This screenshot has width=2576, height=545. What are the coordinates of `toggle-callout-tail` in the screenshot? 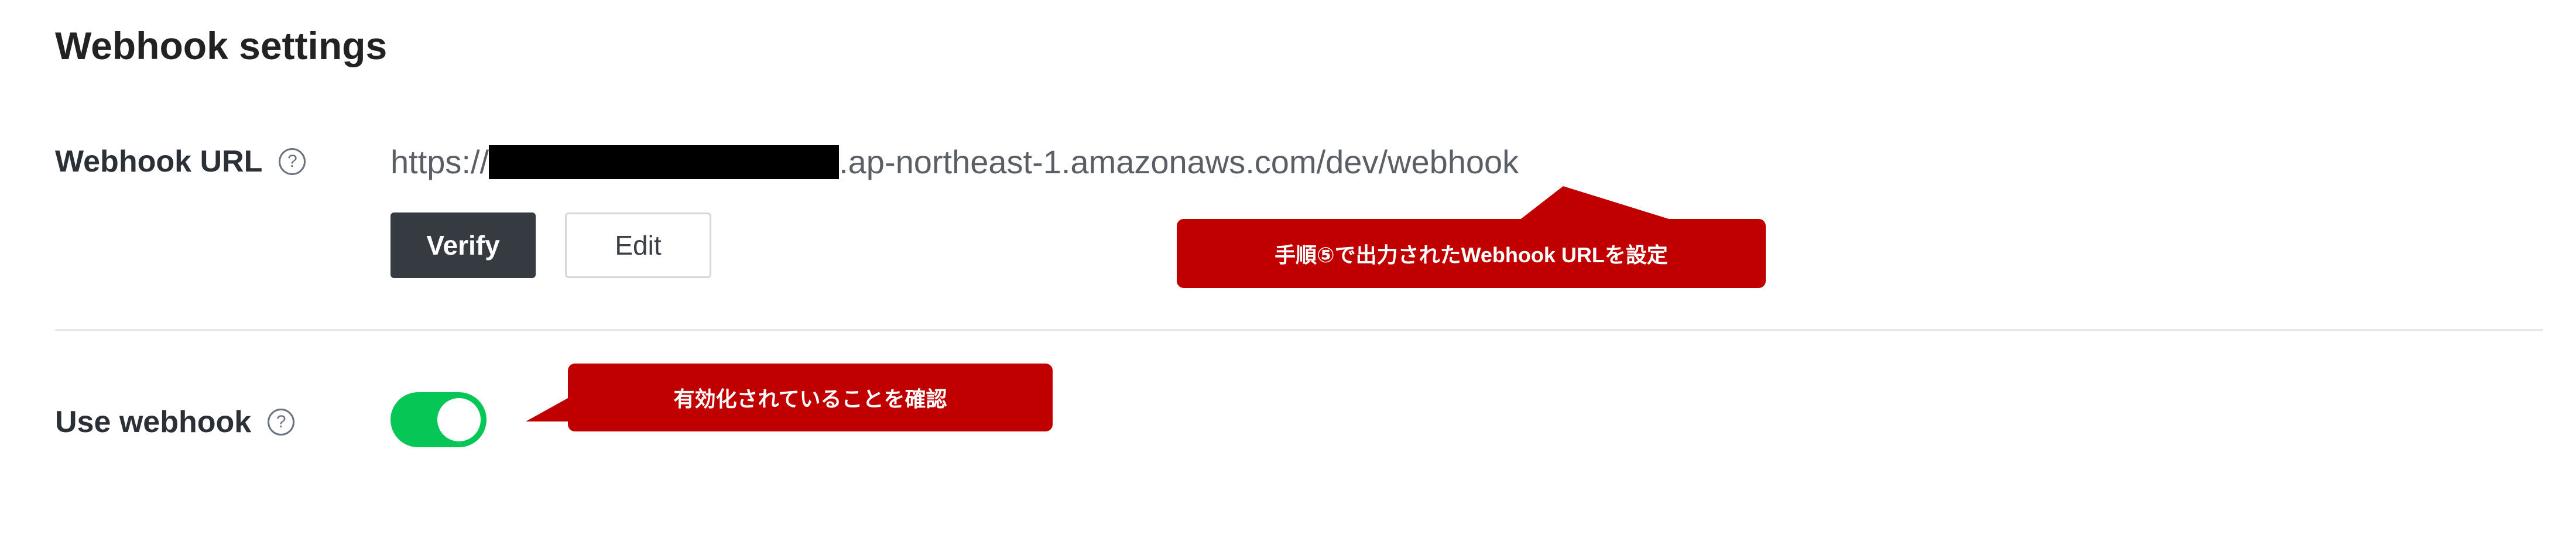 It's located at (549, 409).